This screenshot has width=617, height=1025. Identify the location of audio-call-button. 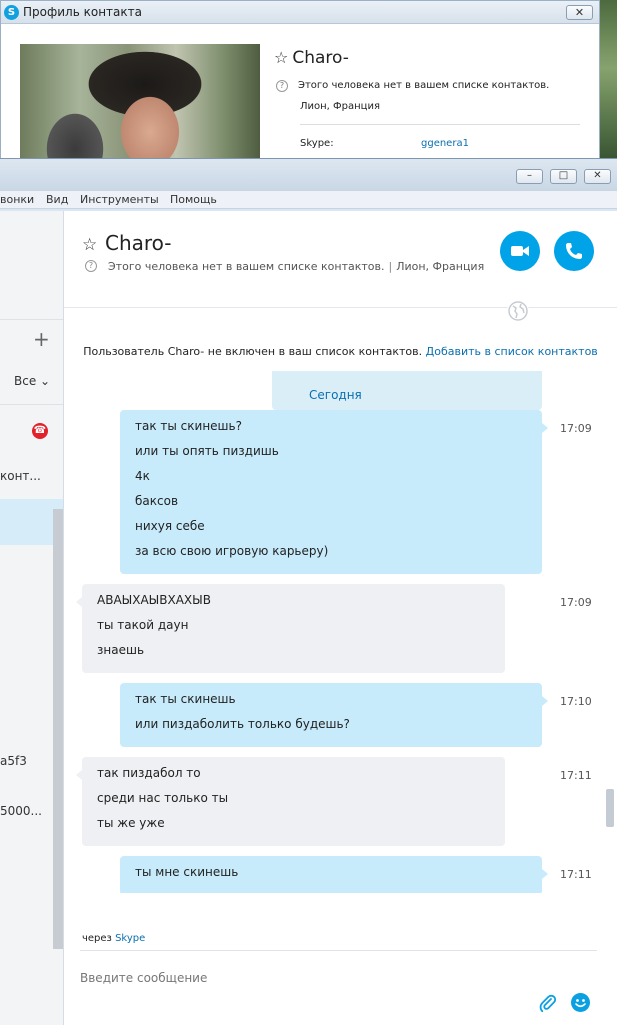
(574, 251).